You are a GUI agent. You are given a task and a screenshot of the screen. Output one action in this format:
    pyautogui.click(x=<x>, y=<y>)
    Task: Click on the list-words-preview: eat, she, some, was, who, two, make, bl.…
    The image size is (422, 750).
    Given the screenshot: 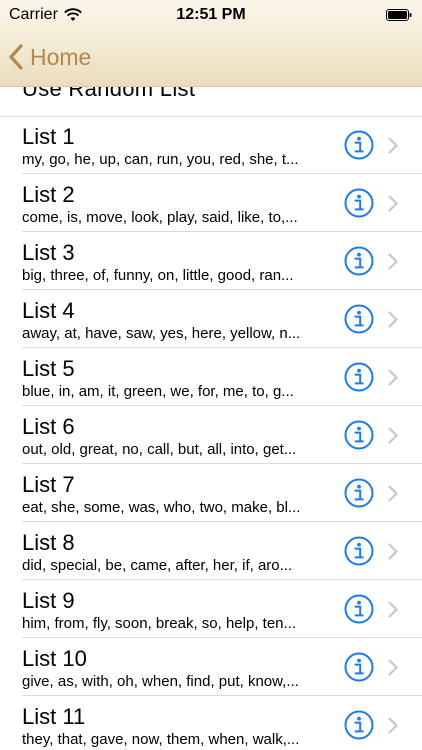 What is the action you would take?
    pyautogui.click(x=161, y=507)
    